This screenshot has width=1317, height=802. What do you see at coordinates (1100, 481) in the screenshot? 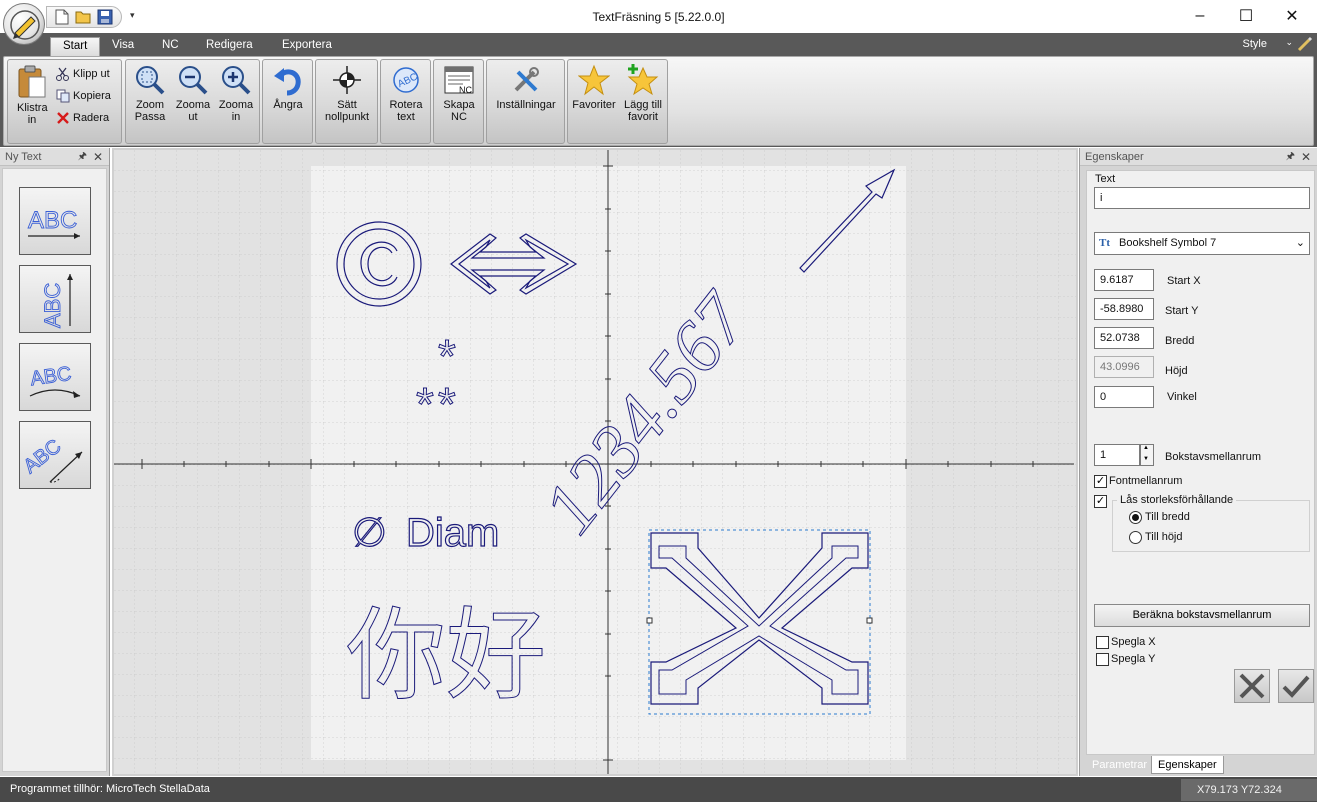
I see `font-spacing-checkbox: ✓` at bounding box center [1100, 481].